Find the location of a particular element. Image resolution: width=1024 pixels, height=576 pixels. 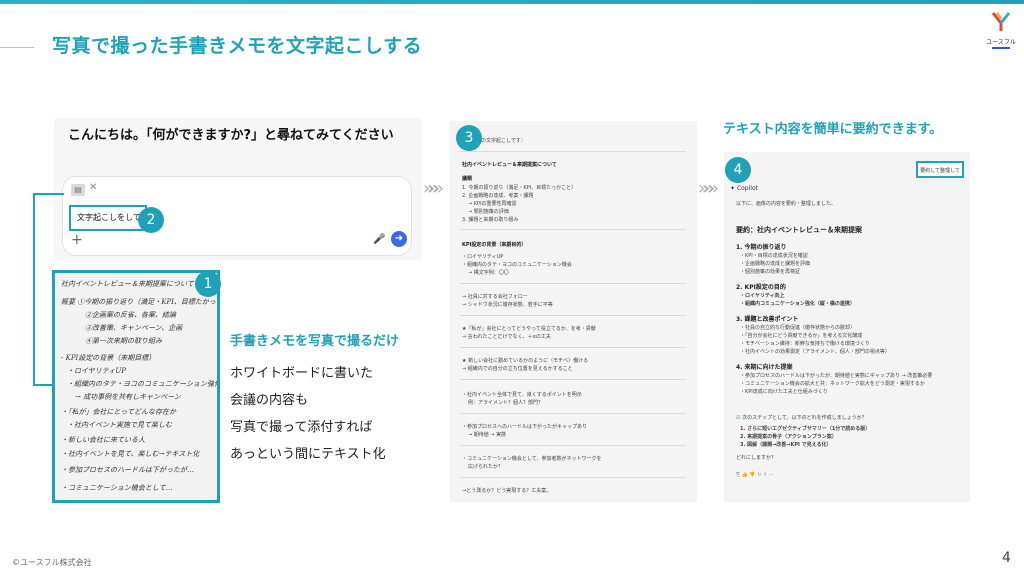

chat-prompt: こんにちは。「何ができますか?」と尋ねてみてください is located at coordinates (231, 135).